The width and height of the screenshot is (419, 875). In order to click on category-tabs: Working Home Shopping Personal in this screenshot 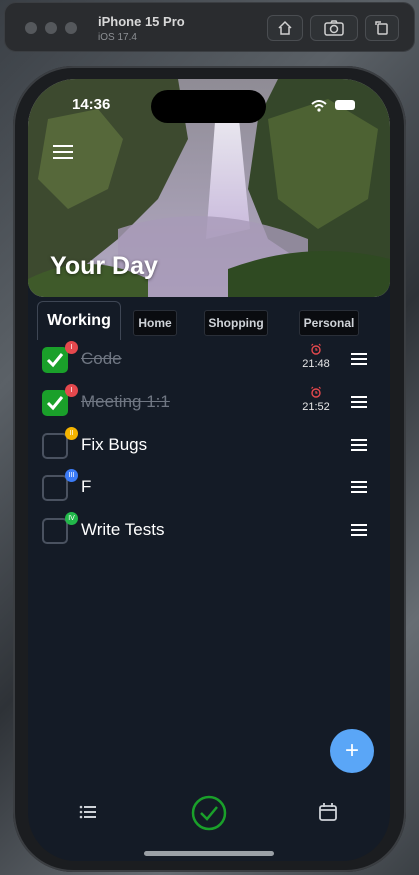, I will do `click(209, 321)`.